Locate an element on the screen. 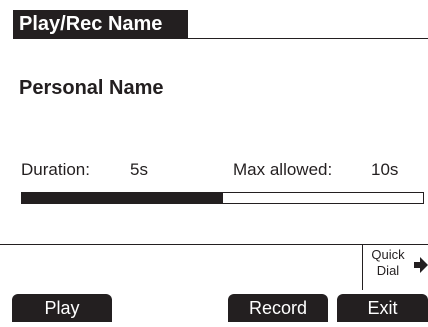  screen-title: Play/Rec Name is located at coordinates (100, 24).